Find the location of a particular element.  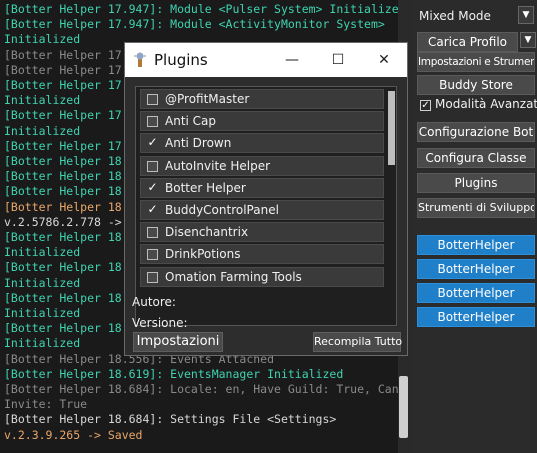

close-button: ✕ is located at coordinates (384, 60).